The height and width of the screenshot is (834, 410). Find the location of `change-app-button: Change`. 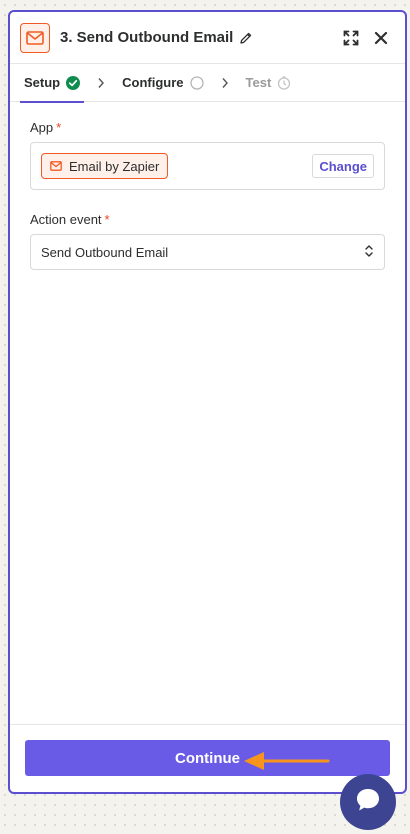

change-app-button: Change is located at coordinates (343, 166).